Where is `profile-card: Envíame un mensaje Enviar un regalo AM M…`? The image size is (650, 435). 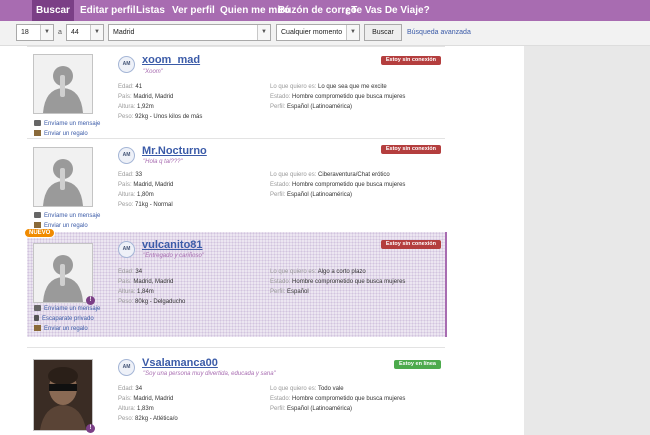 profile-card: Envíame un mensaje Enviar un regalo AM M… is located at coordinates (236, 185).